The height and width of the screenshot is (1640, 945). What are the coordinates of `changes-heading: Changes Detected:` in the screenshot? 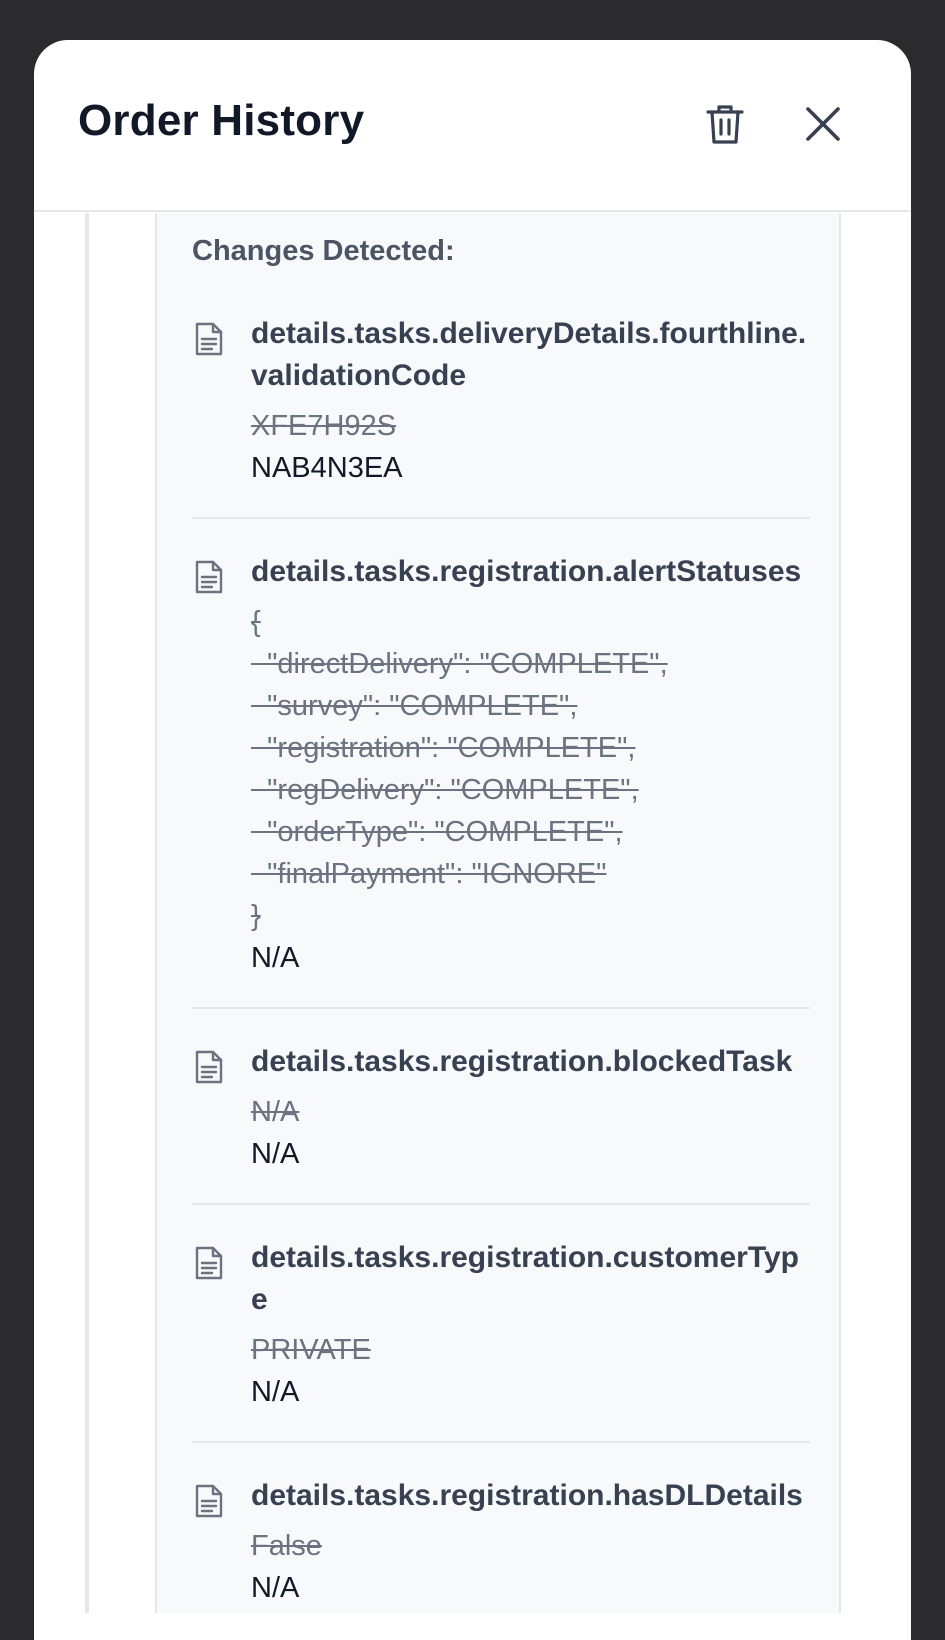 It's located at (323, 251).